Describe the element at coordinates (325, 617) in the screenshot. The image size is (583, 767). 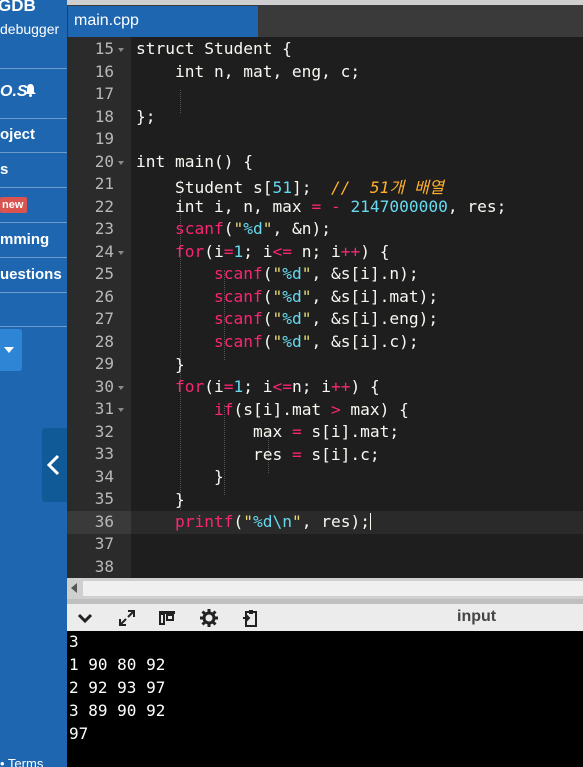
I see `panel-toolbar: input` at that location.